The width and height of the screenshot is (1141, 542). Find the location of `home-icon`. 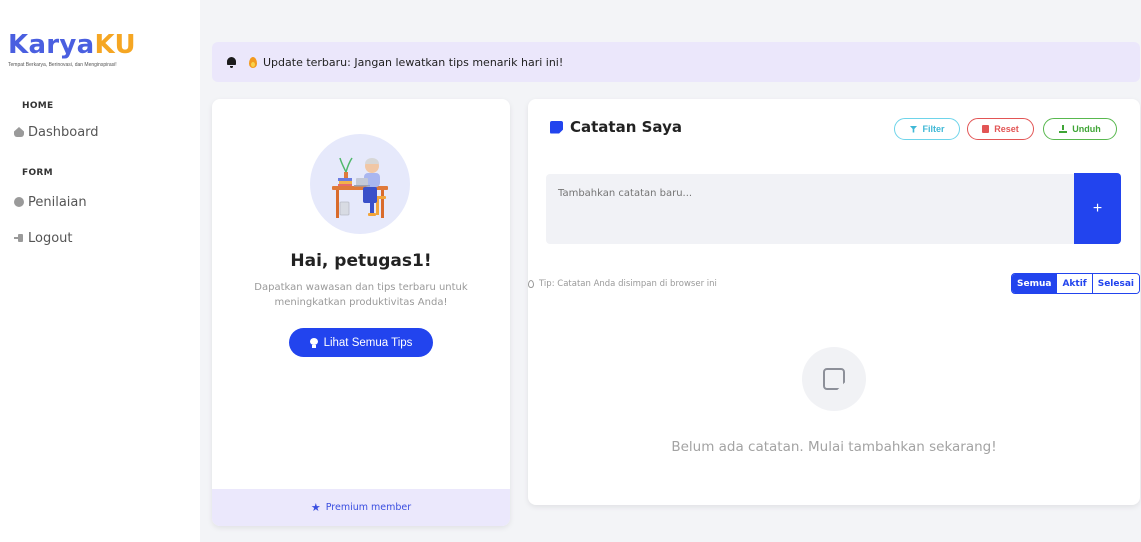

home-icon is located at coordinates (19, 132).